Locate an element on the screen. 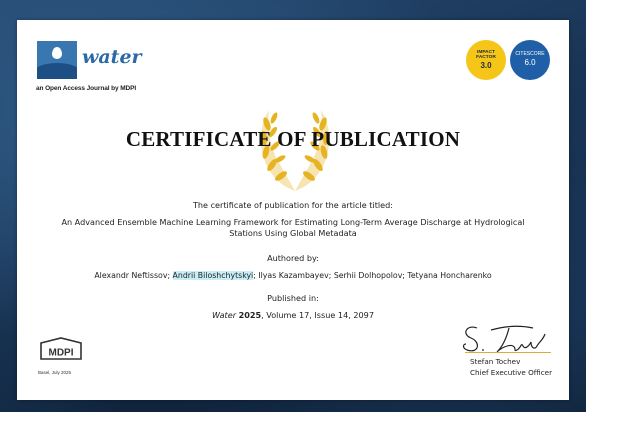 The width and height of the screenshot is (642, 443). journal-tagline: an Open Access Journal by MDPI is located at coordinates (86, 88).